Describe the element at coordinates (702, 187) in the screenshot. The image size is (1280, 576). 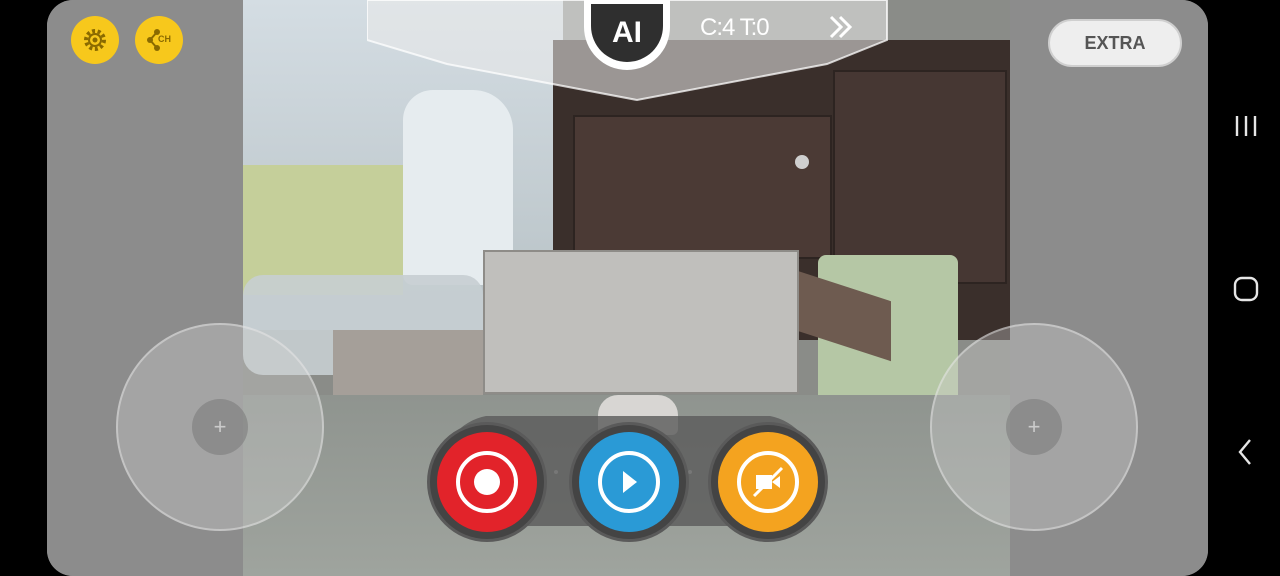
I see `feed-cabinet-door` at that location.